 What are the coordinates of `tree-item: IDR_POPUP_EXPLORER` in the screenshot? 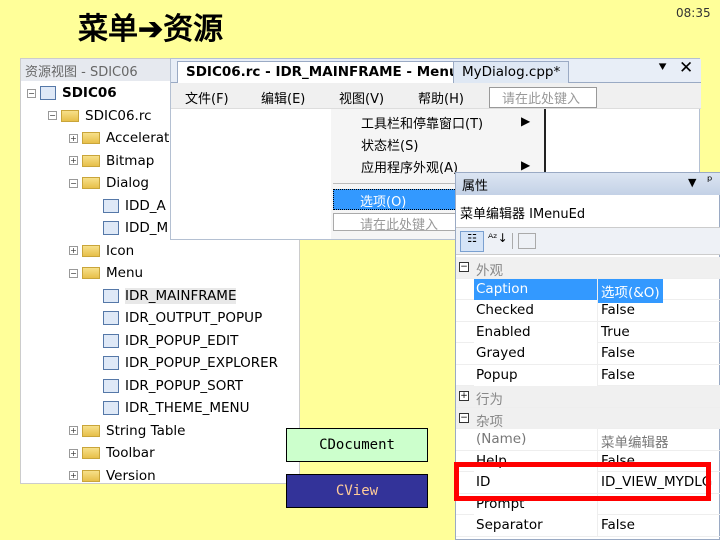 It's located at (184, 363).